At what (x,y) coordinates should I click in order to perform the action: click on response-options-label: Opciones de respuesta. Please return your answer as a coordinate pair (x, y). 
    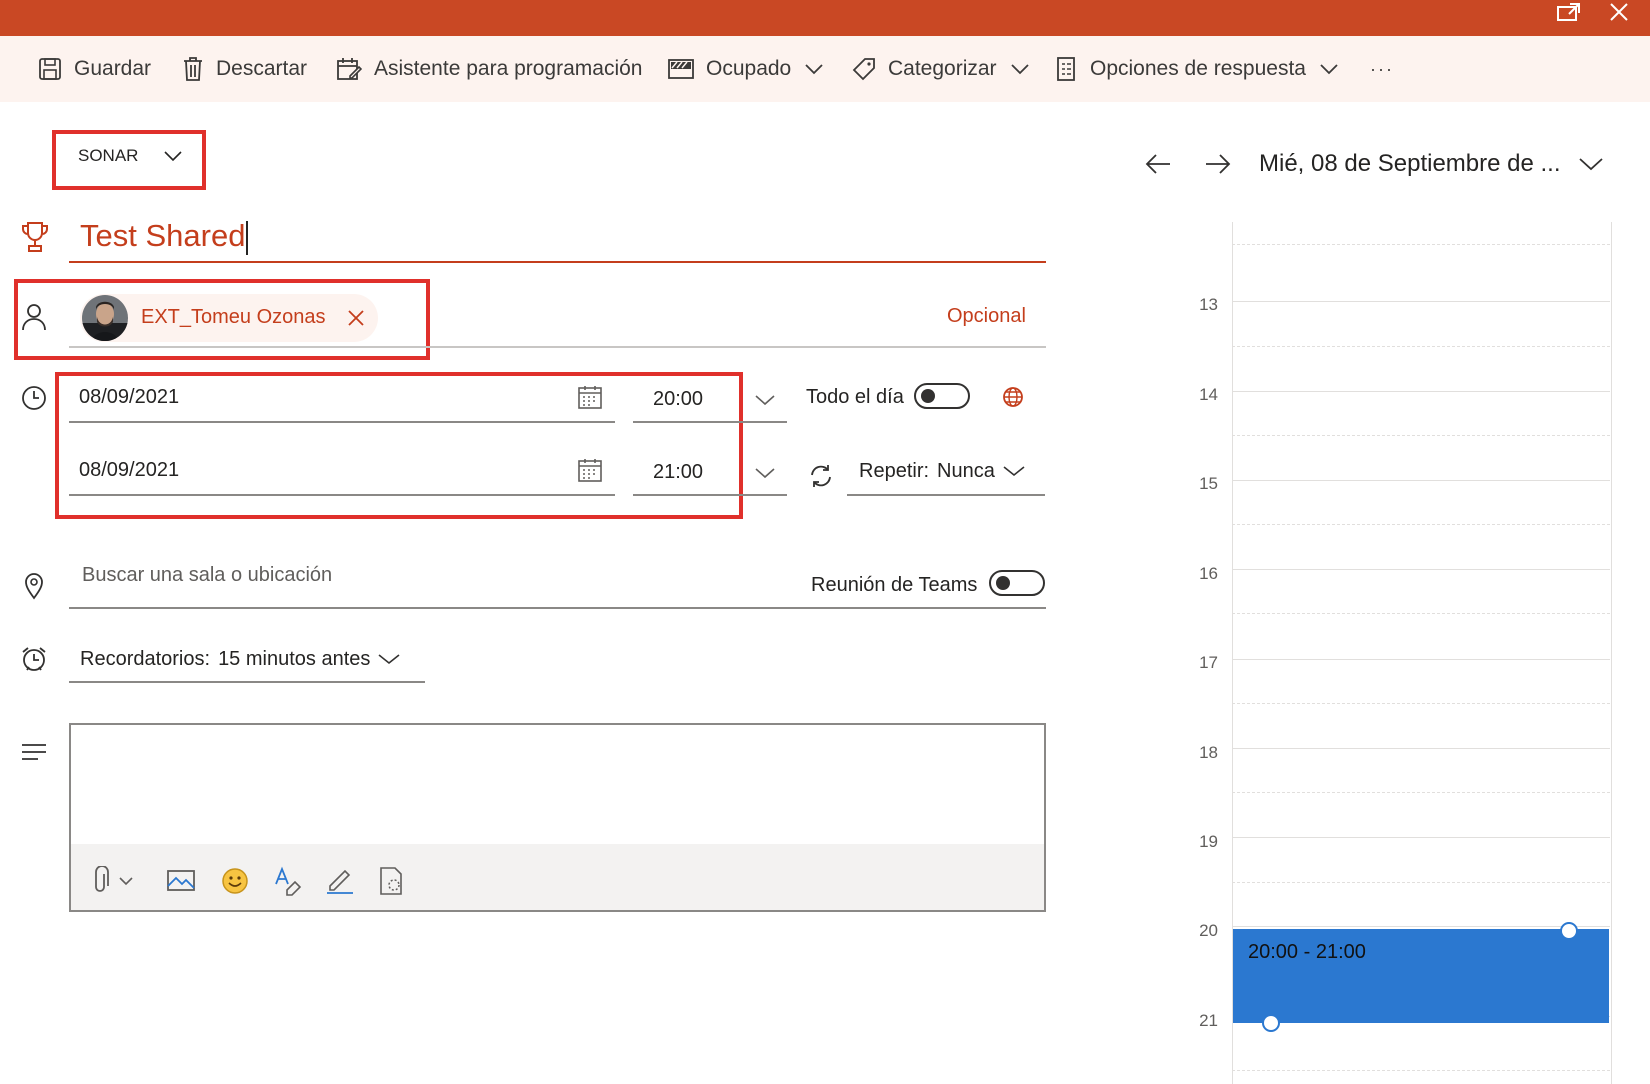
    Looking at the image, I should click on (1198, 68).